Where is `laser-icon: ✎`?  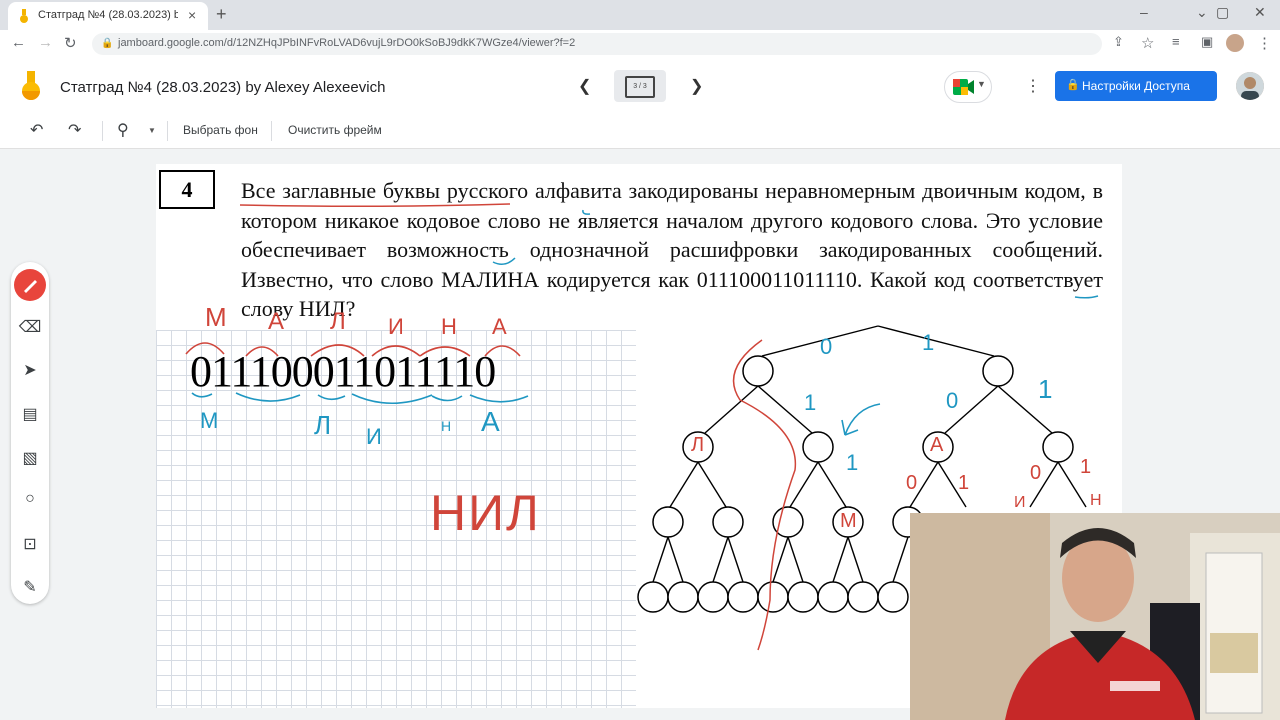 laser-icon: ✎ is located at coordinates (30, 587).